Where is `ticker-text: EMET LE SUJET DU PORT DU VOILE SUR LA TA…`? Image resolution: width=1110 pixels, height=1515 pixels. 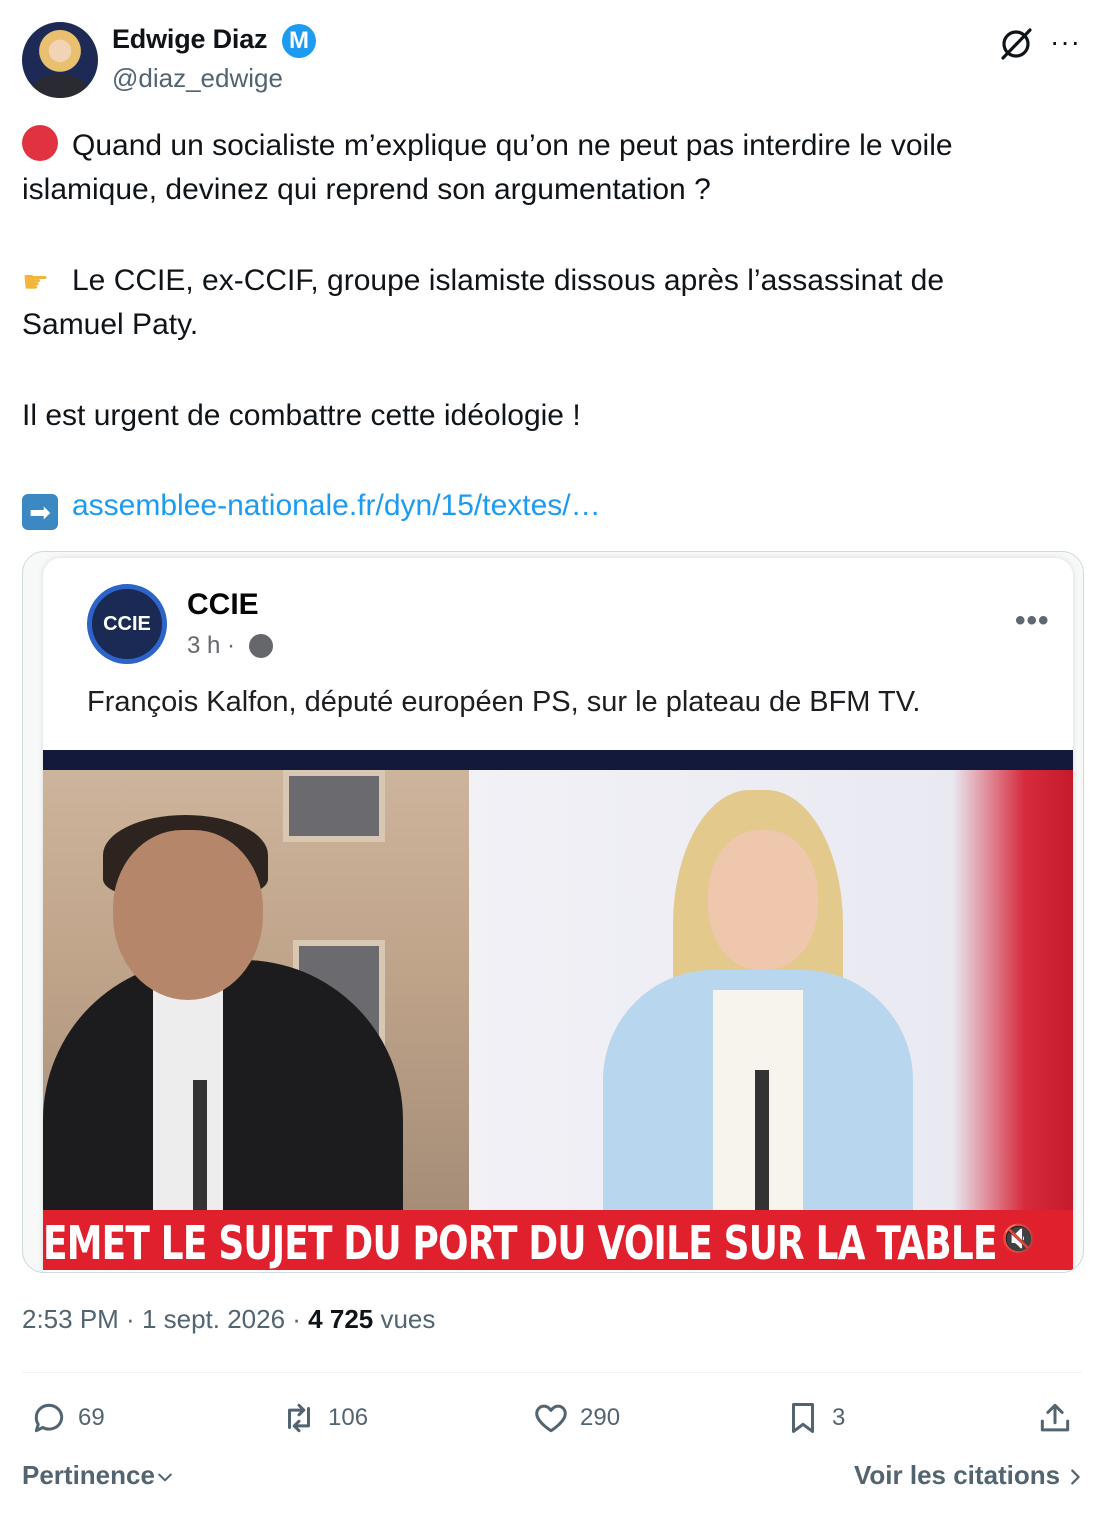 ticker-text: EMET LE SUJET DU PORT DU VOILE SUR LA TA… is located at coordinates (520, 1243).